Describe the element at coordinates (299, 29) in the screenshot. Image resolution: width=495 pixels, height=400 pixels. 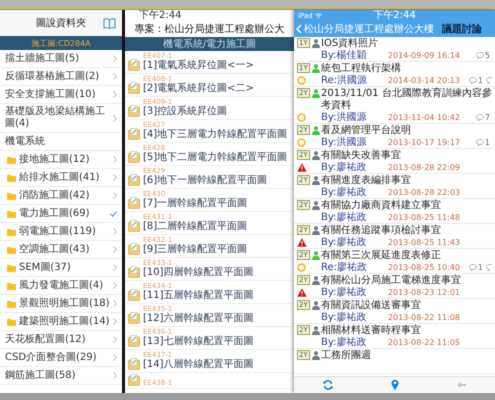
I see `back-chevron-icon` at that location.